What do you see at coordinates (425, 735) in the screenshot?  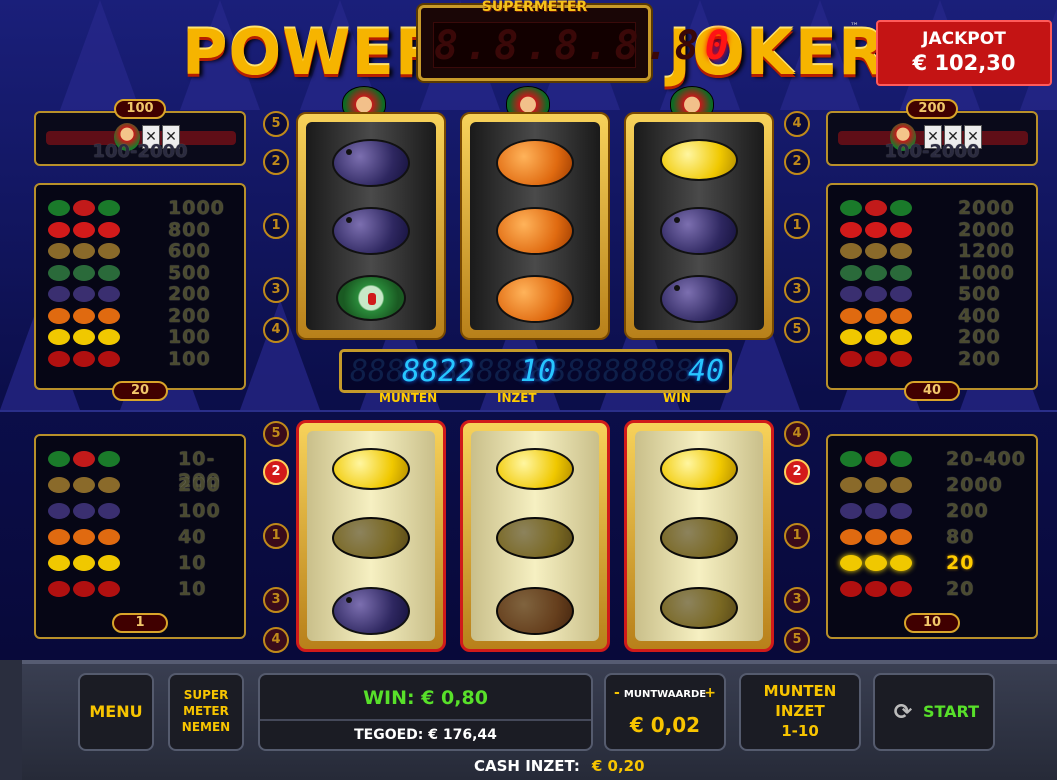 I see `balance-amount: TEGOED: € 176,44` at bounding box center [425, 735].